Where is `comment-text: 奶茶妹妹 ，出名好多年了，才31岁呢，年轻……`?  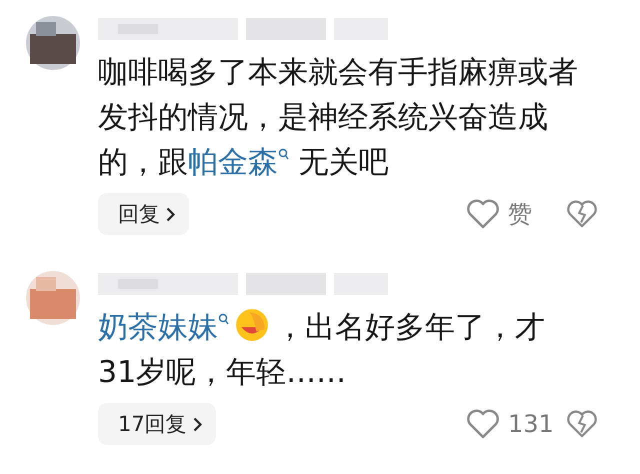 comment-text: 奶茶妹妹 ，出名好多年了，才31岁呢，年轻…… is located at coordinates (322, 349).